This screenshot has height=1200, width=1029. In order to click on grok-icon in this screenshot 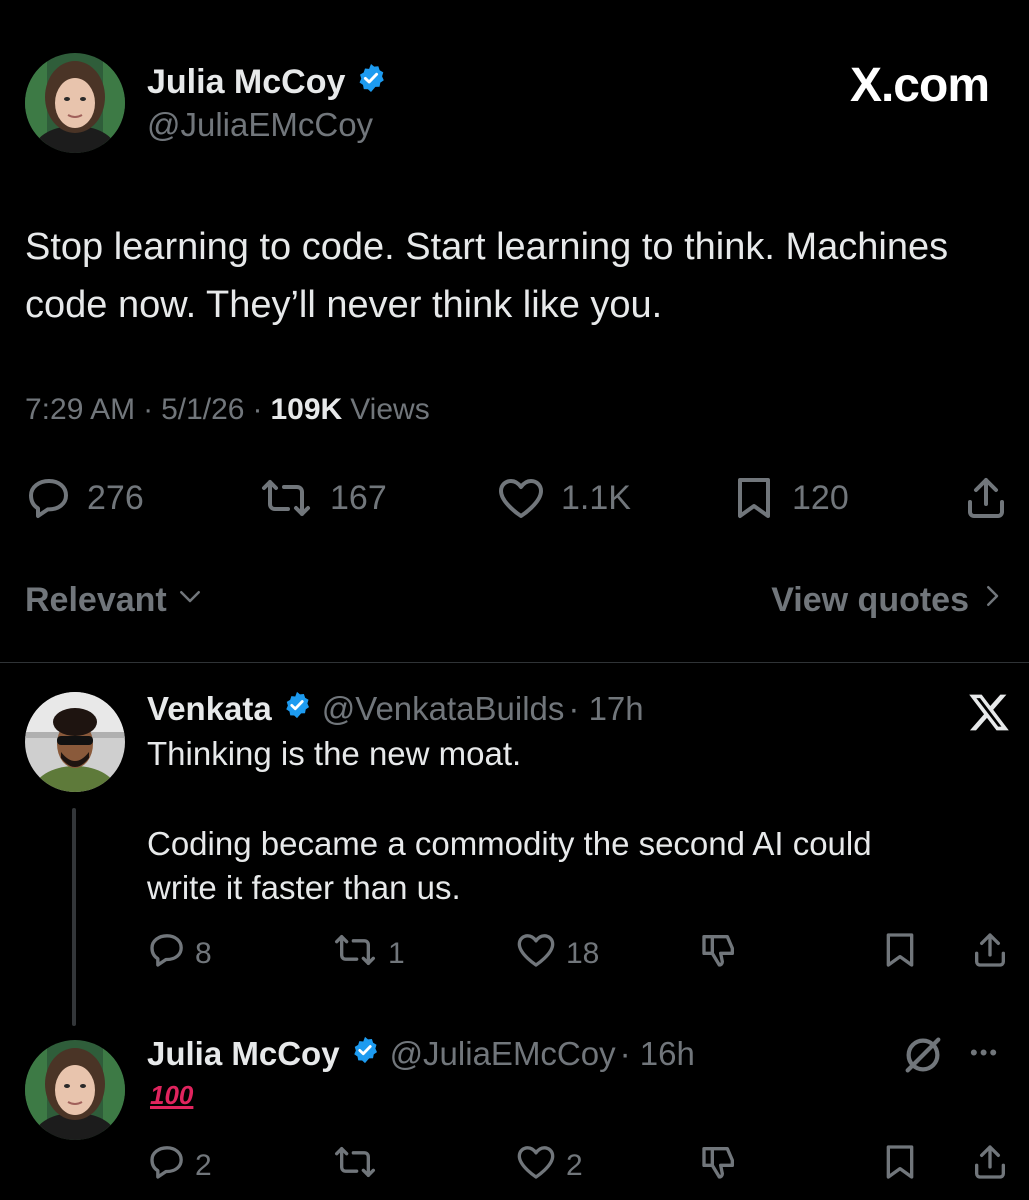, I will do `click(923, 1057)`.